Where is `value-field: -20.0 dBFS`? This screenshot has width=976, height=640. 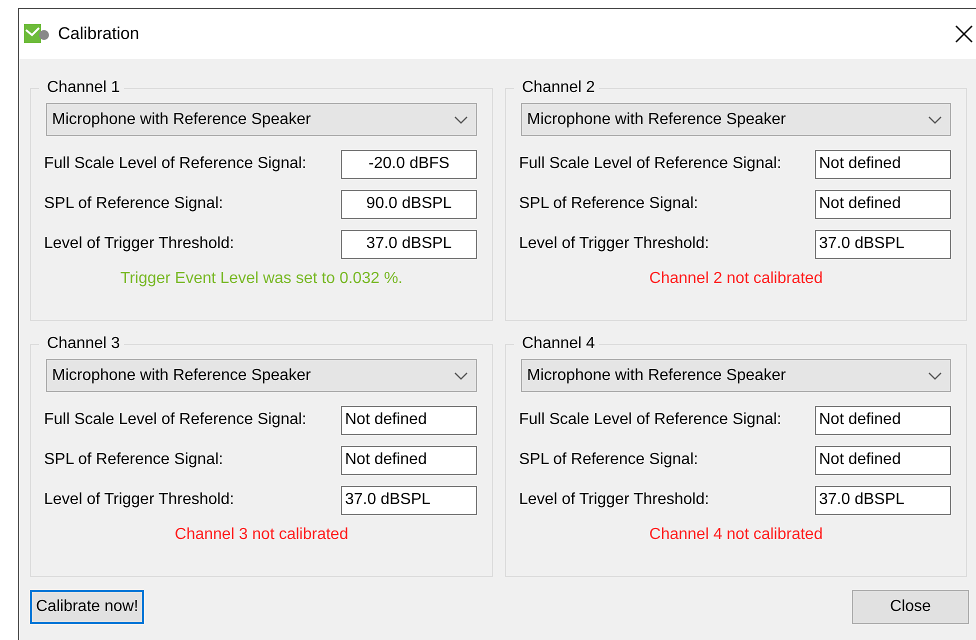
value-field: -20.0 dBFS is located at coordinates (409, 164).